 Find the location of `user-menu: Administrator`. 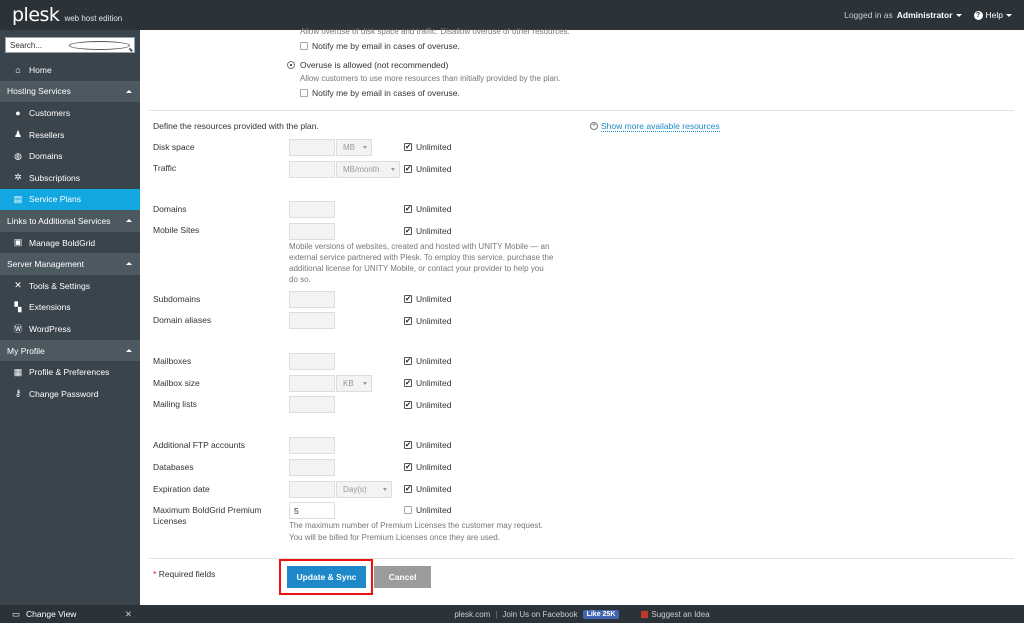

user-menu: Administrator is located at coordinates (925, 15).